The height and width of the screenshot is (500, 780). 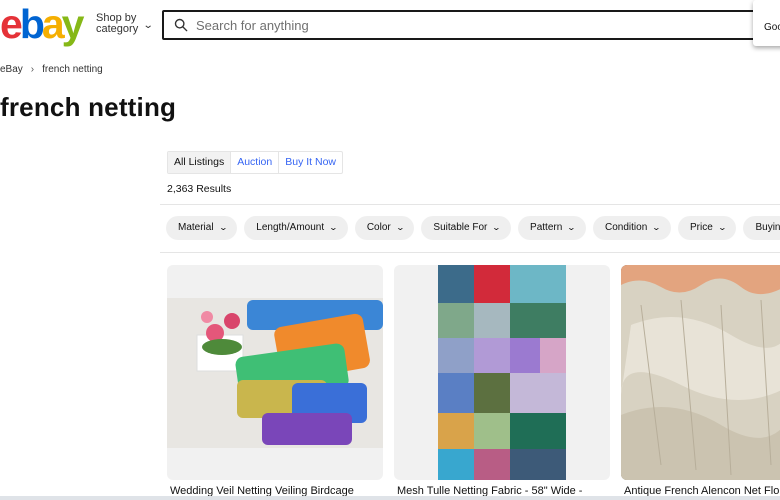 I want to click on filter-buying-format: Buyin, so click(x=761, y=228).